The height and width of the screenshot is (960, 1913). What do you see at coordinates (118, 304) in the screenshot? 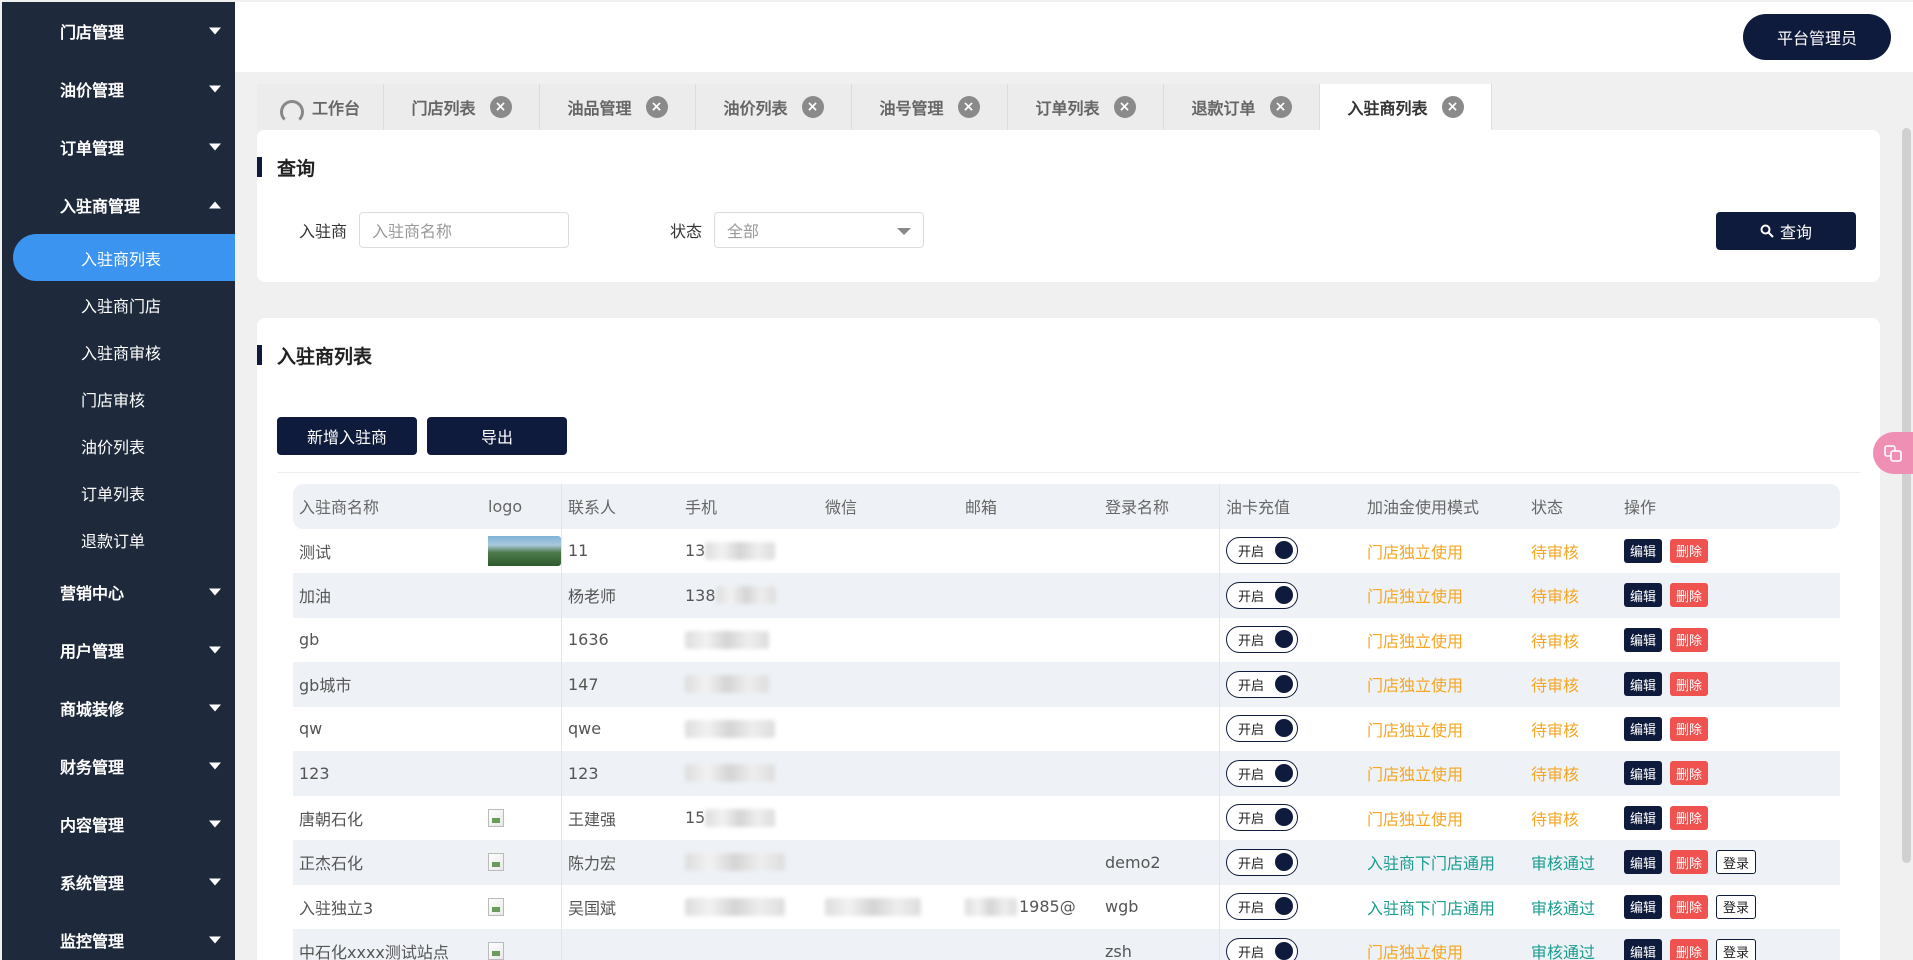
I see `sidebar-item-merchant-stores: 入驻商门店` at bounding box center [118, 304].